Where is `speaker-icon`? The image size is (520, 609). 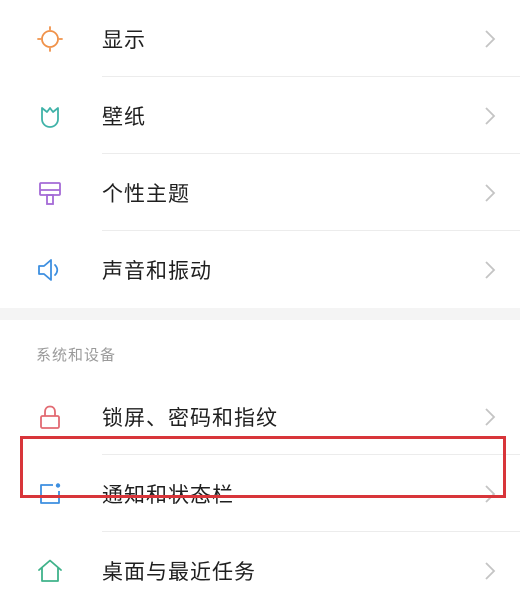 speaker-icon is located at coordinates (50, 270).